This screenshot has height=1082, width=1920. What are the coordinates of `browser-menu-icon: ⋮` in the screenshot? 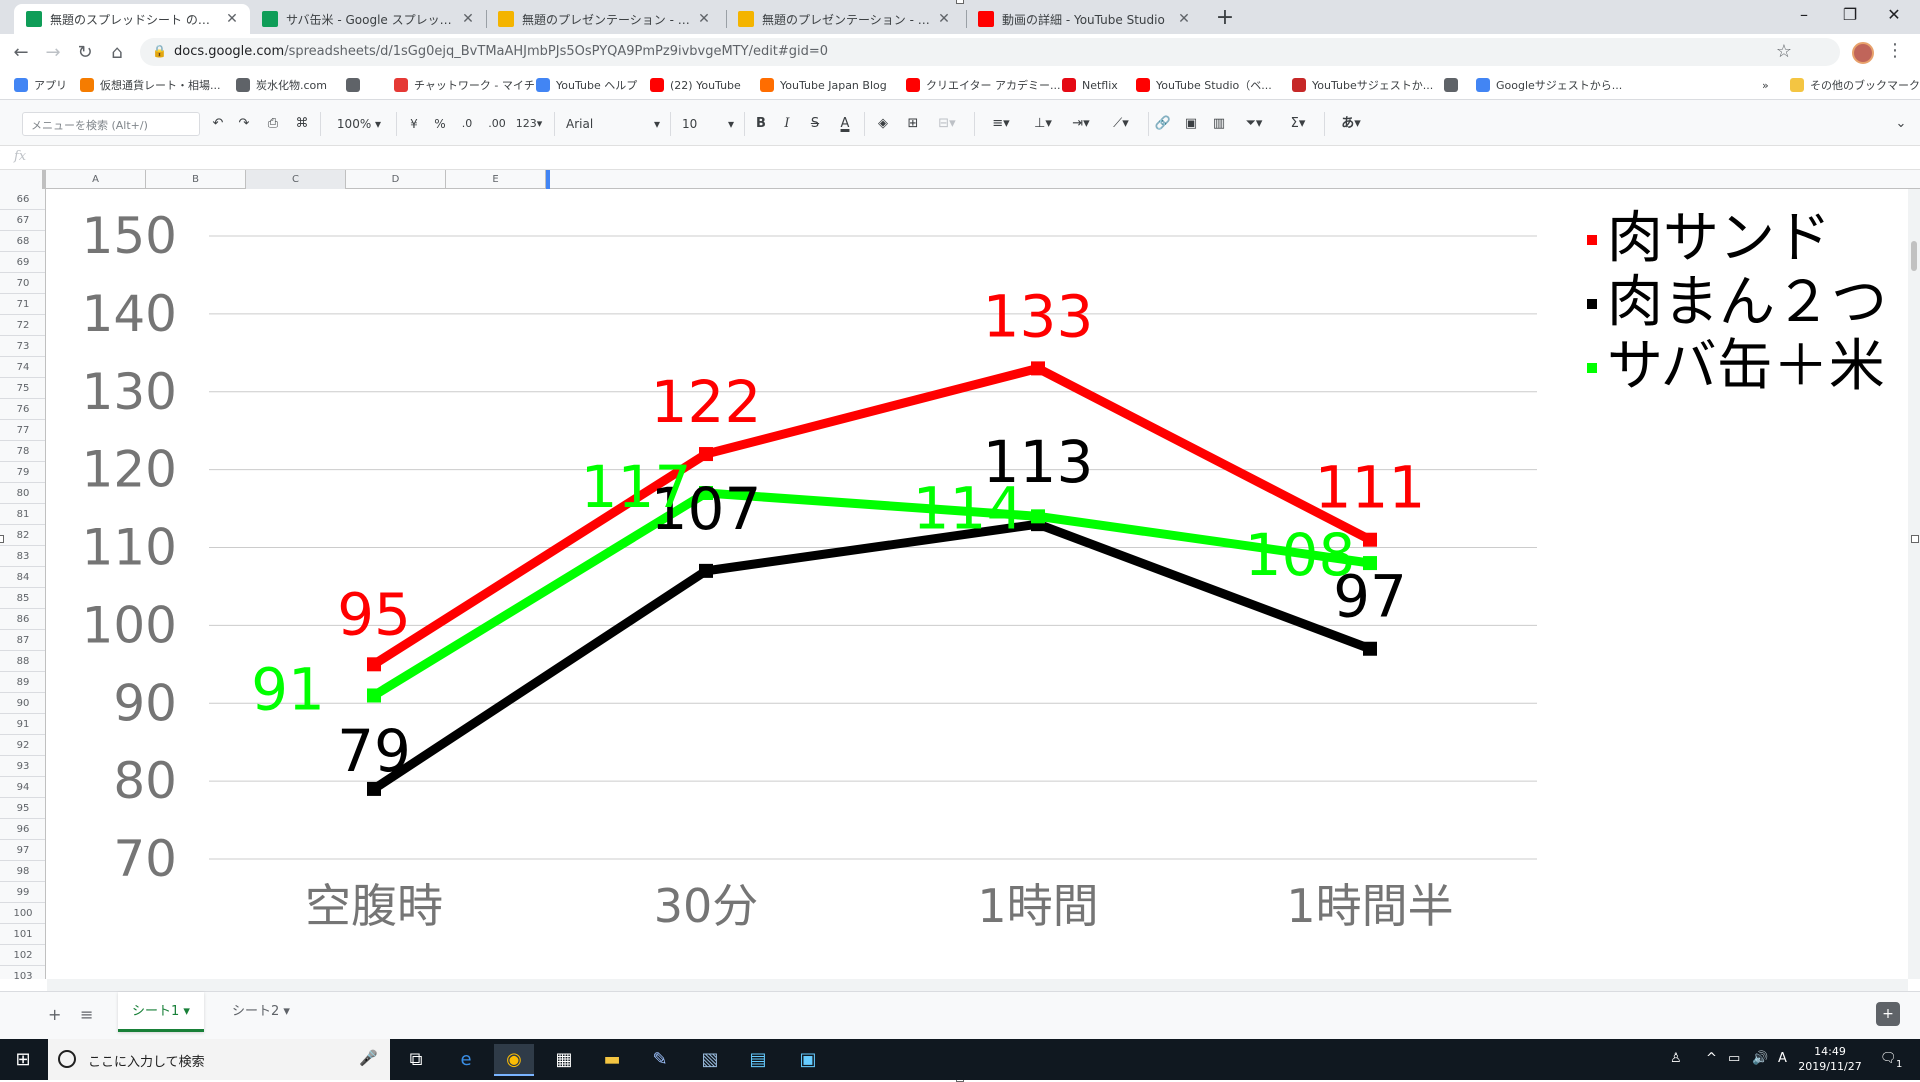 It's located at (1895, 50).